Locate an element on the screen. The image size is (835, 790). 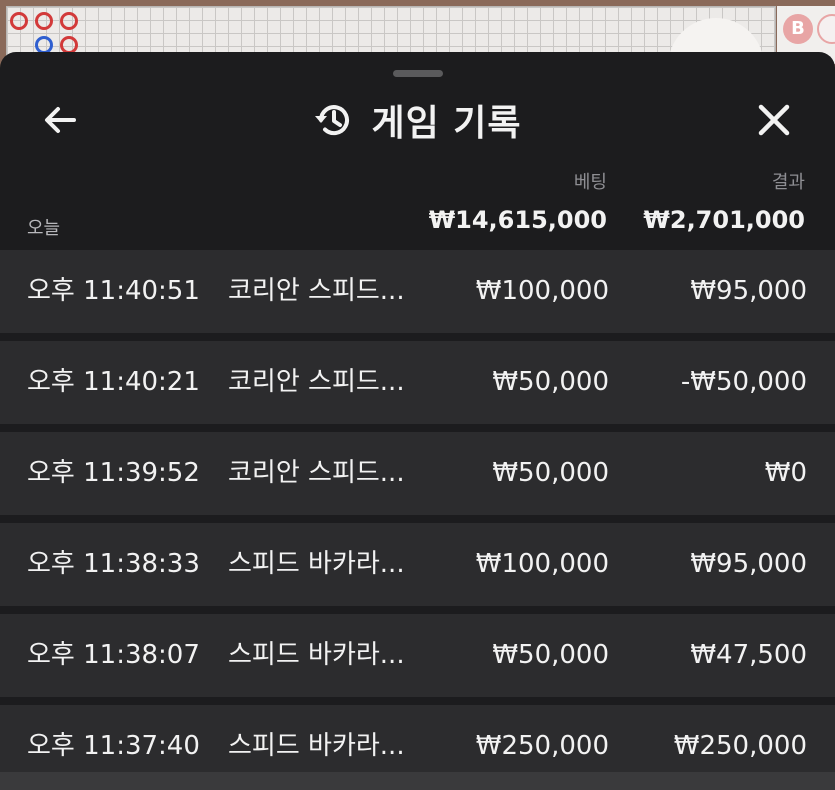
row-result: ₩0 is located at coordinates (785, 473).